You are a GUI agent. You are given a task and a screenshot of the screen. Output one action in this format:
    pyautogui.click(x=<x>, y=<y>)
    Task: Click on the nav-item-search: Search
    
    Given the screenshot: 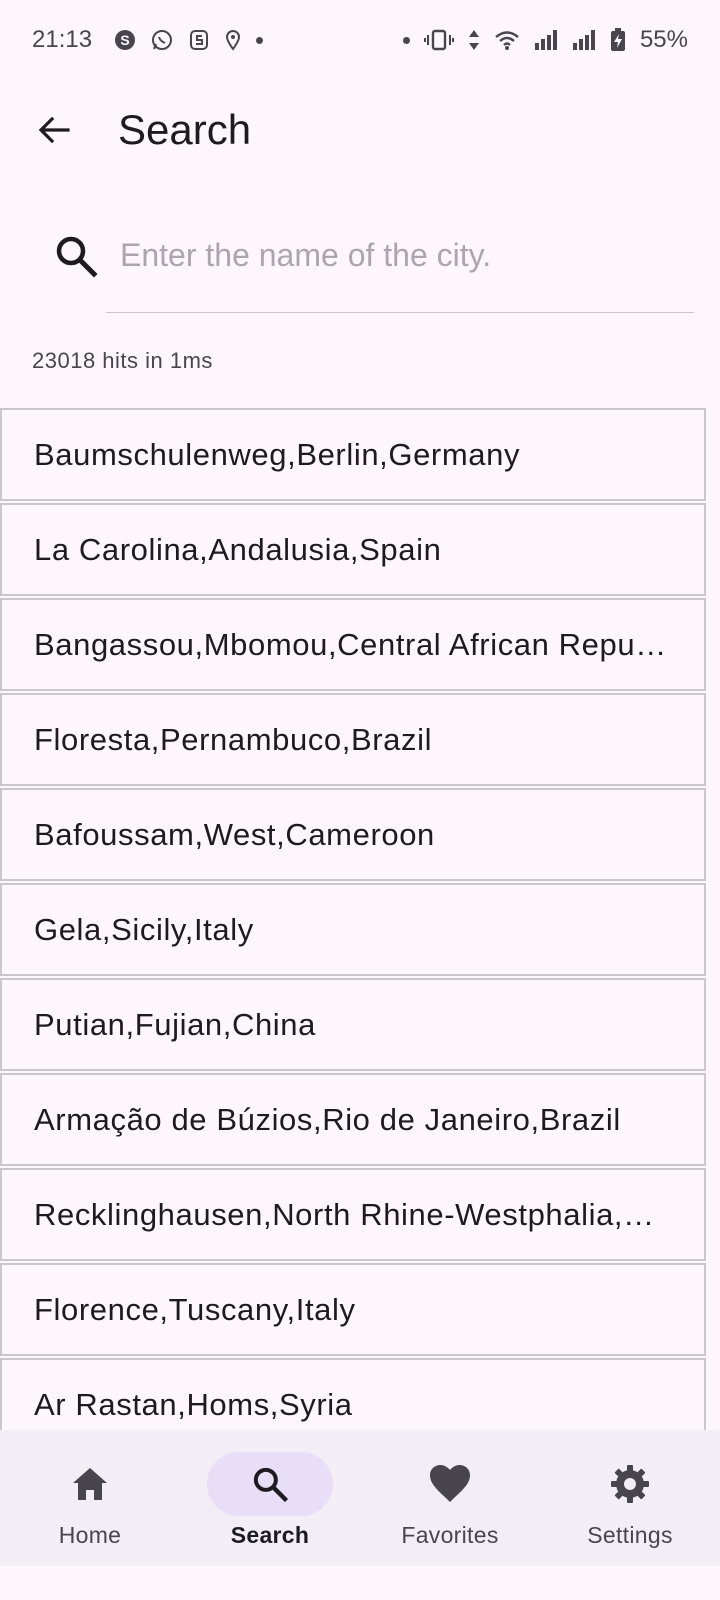 What is the action you would take?
    pyautogui.click(x=270, y=1498)
    